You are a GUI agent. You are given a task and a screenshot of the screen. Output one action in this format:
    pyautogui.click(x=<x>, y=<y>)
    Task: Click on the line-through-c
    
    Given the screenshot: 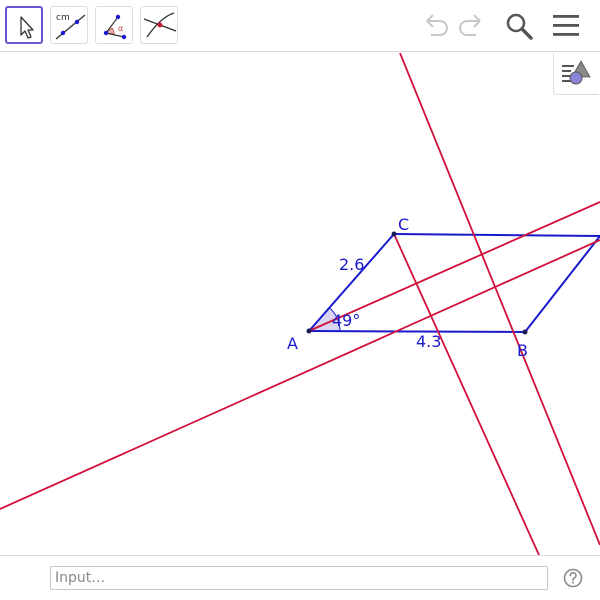 What is the action you would take?
    pyautogui.click(x=466, y=394)
    